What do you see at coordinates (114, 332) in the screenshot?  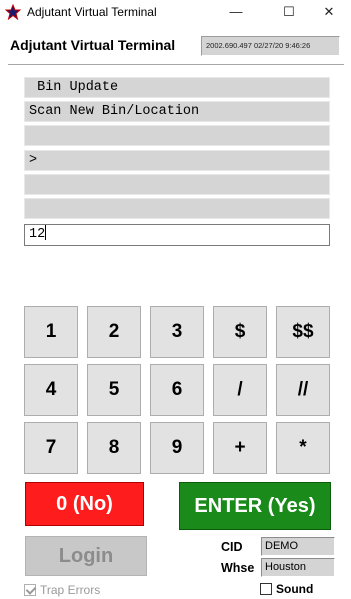 I see `key-2: 2` at bounding box center [114, 332].